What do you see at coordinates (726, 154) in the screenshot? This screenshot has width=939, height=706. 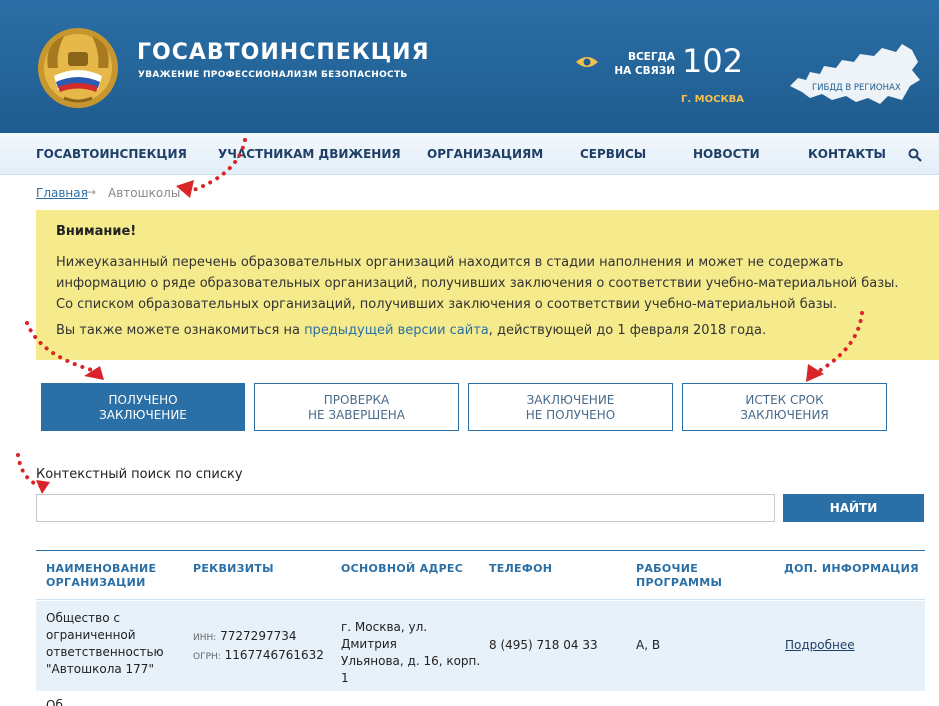 I see `nav-item-news: НОВОСТИ` at bounding box center [726, 154].